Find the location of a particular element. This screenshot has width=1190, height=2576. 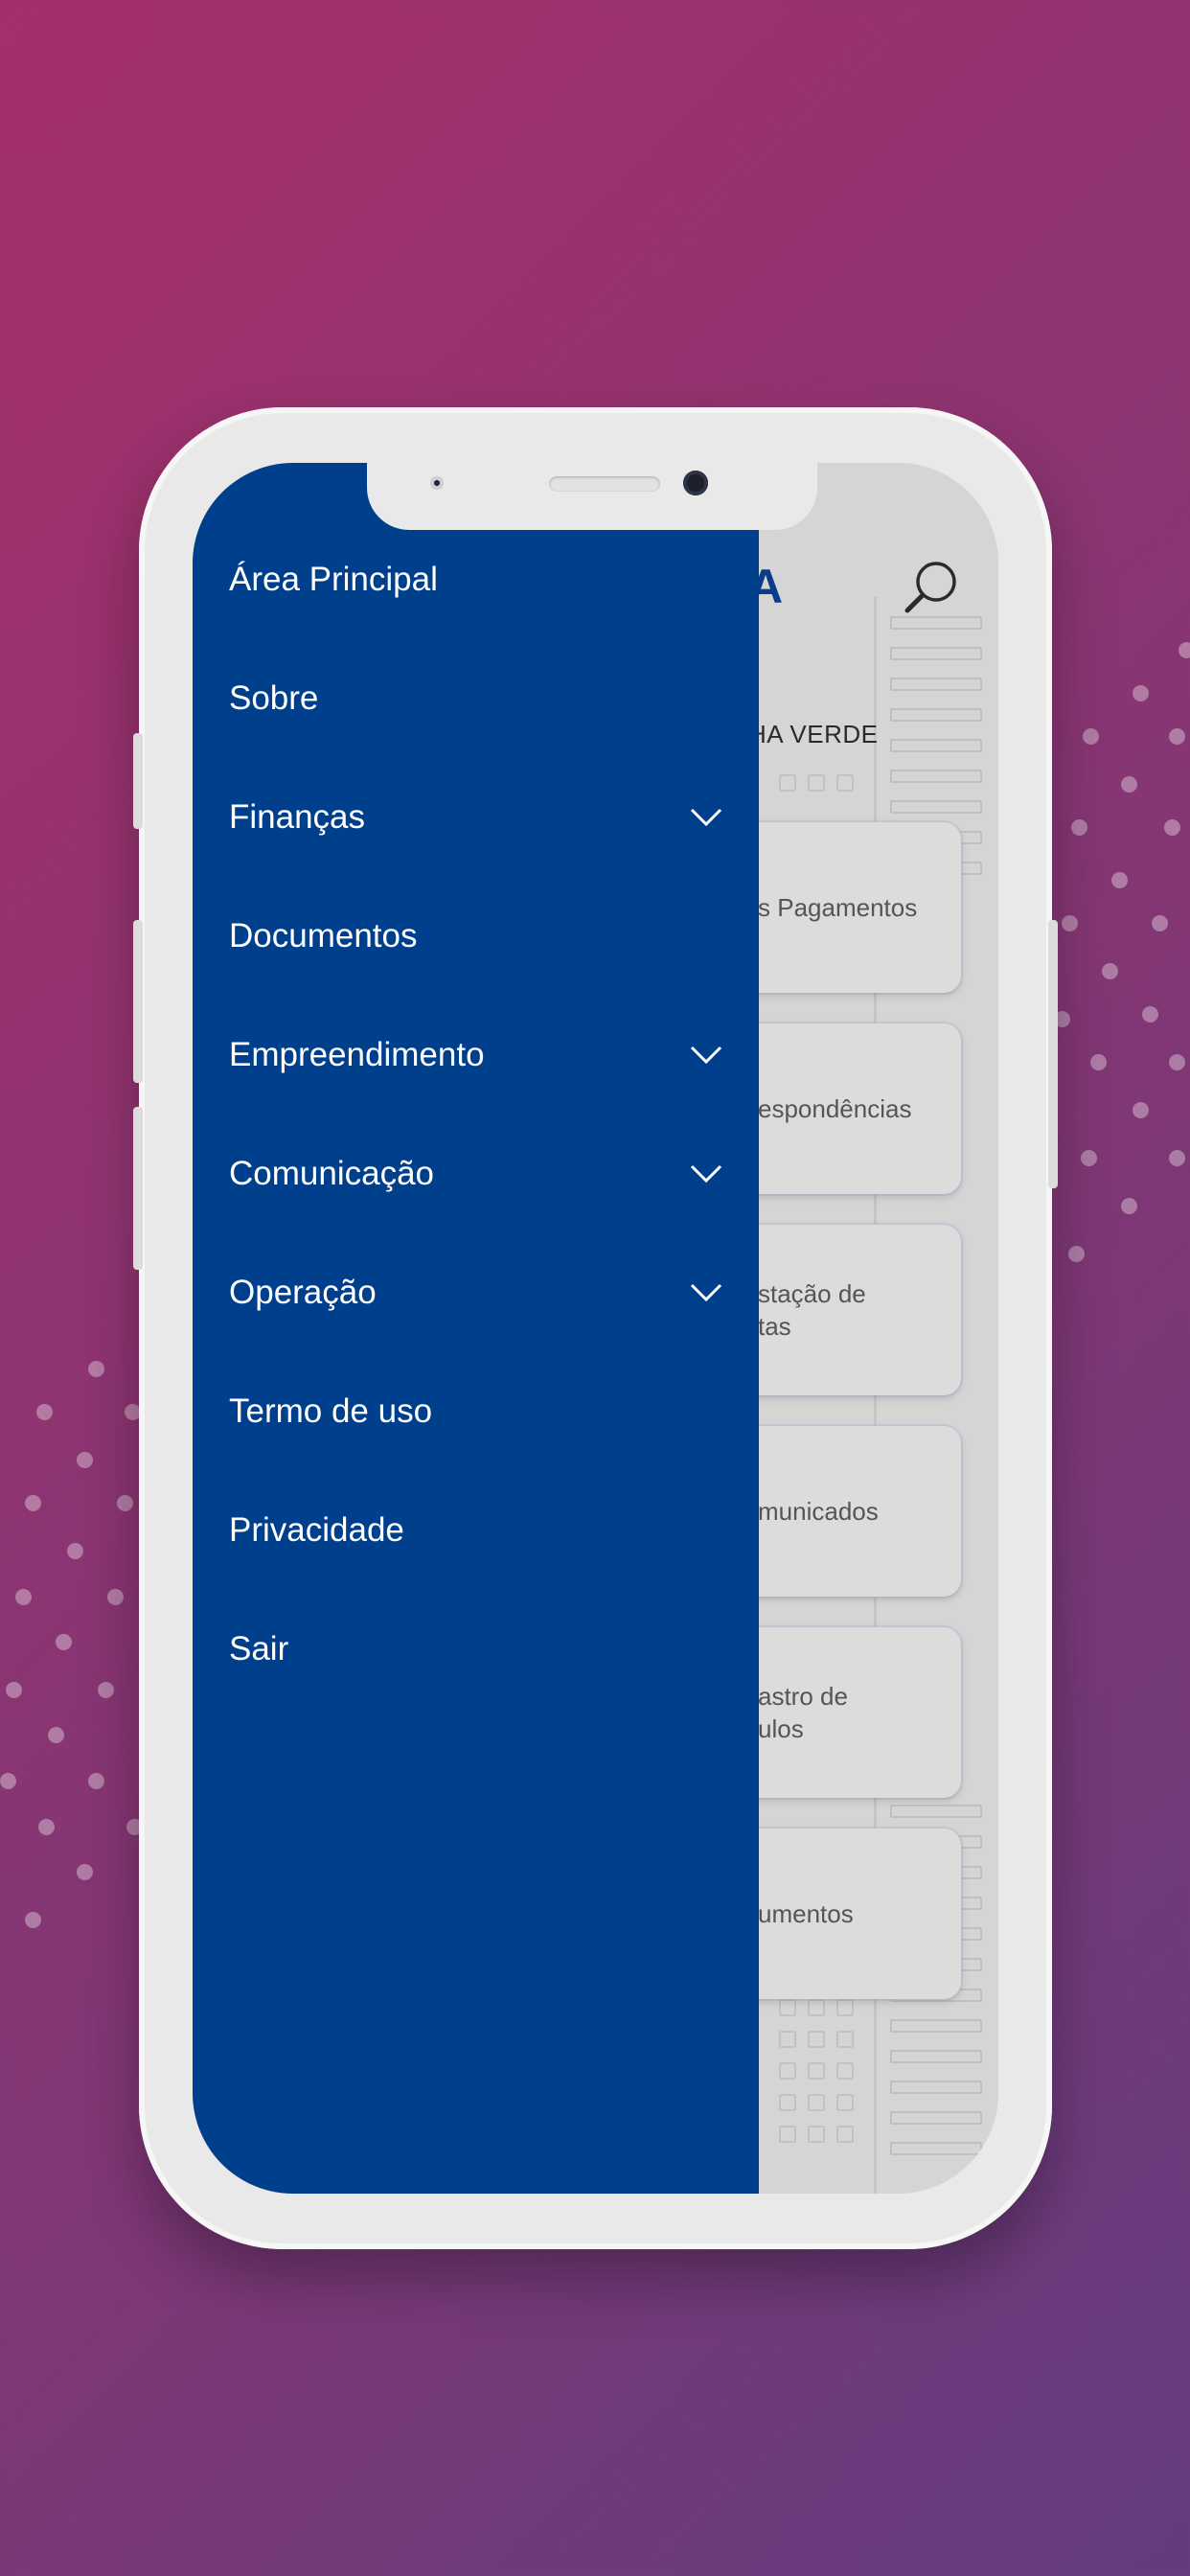

menu-item-termo-de-uso: Termo de uso is located at coordinates (476, 1411).